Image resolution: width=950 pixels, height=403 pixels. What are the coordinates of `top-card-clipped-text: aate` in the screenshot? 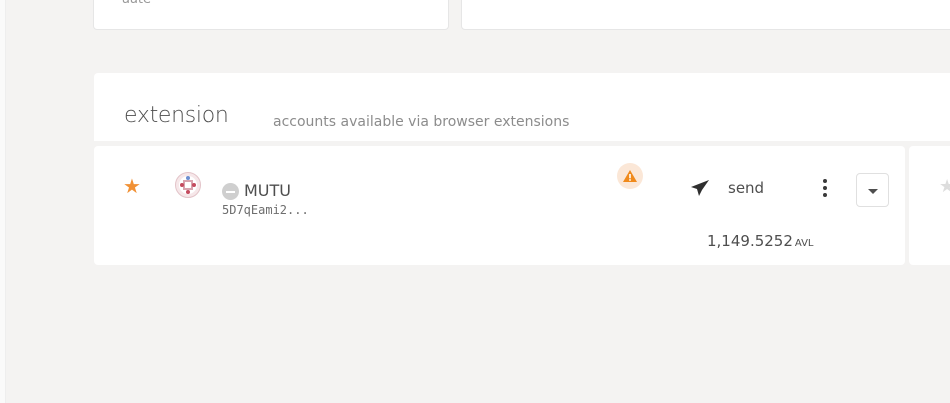 It's located at (136, 3).